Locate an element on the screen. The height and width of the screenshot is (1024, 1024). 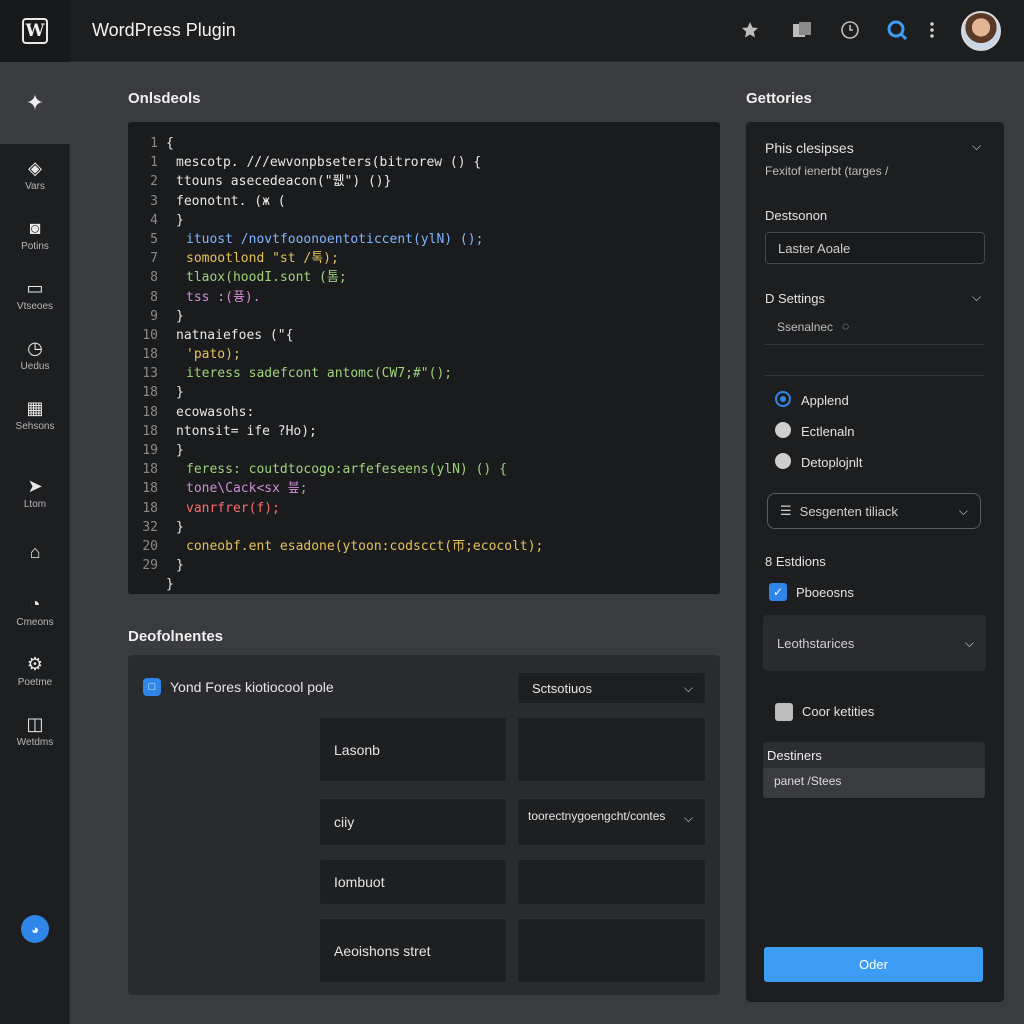
radio-label: Ectlenaln is located at coordinates (828, 431).